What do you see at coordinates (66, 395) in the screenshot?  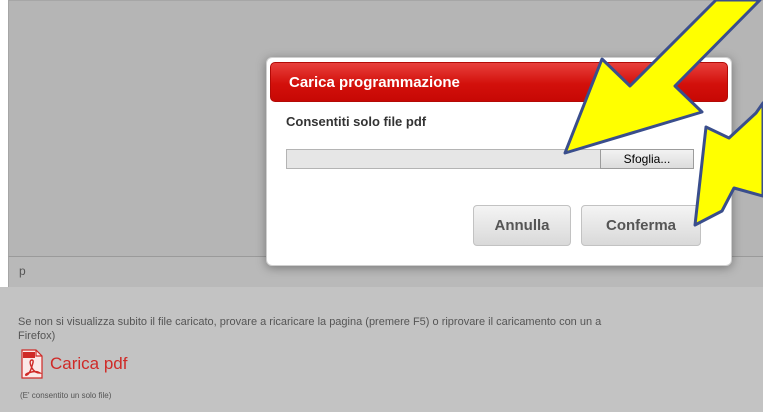 I see `single-file-note: (E' consentito un solo file)` at bounding box center [66, 395].